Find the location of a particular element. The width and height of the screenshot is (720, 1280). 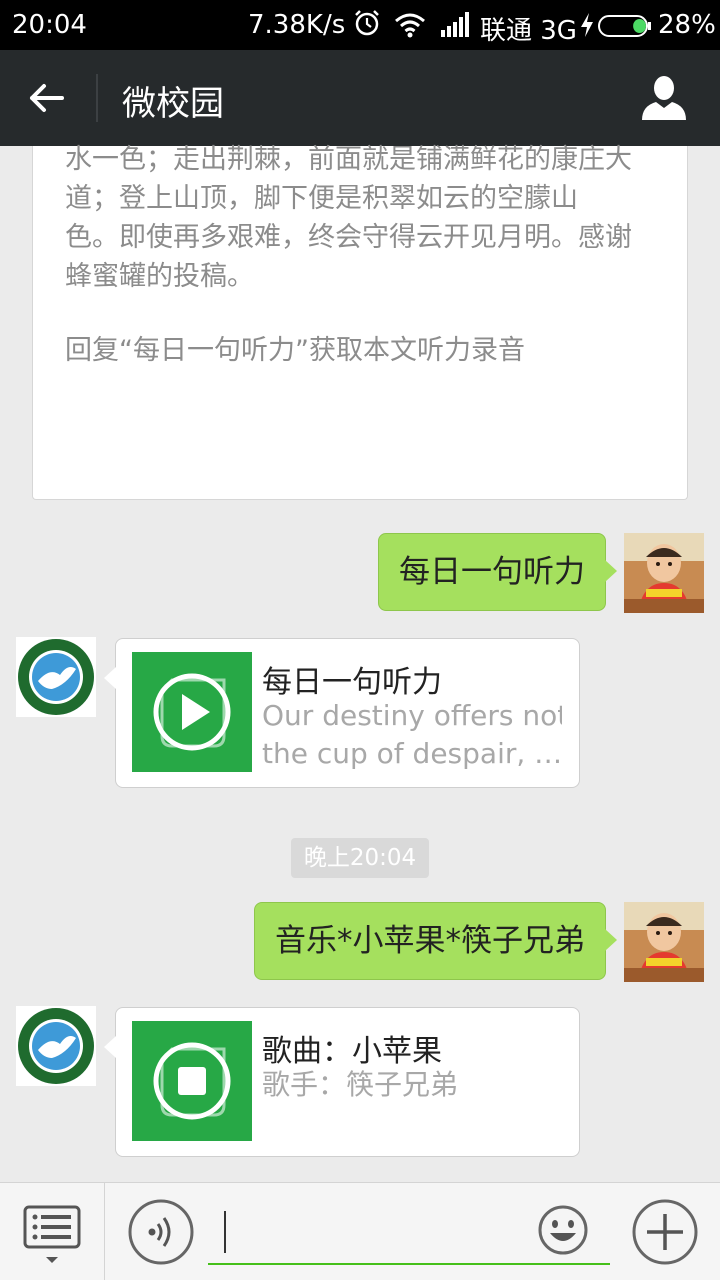

back-button is located at coordinates (48, 98).